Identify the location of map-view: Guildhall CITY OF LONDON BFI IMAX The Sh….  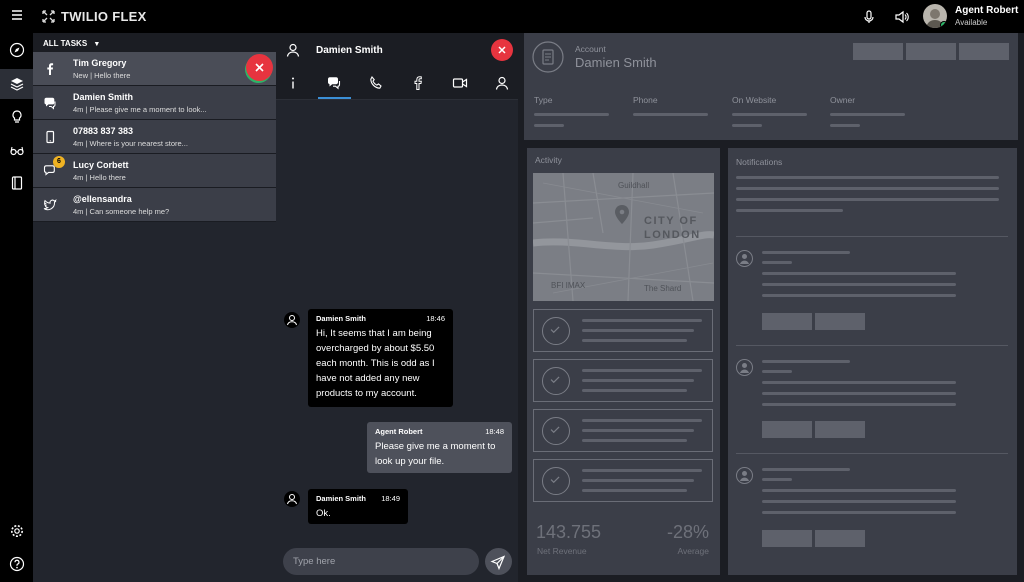
(623, 237).